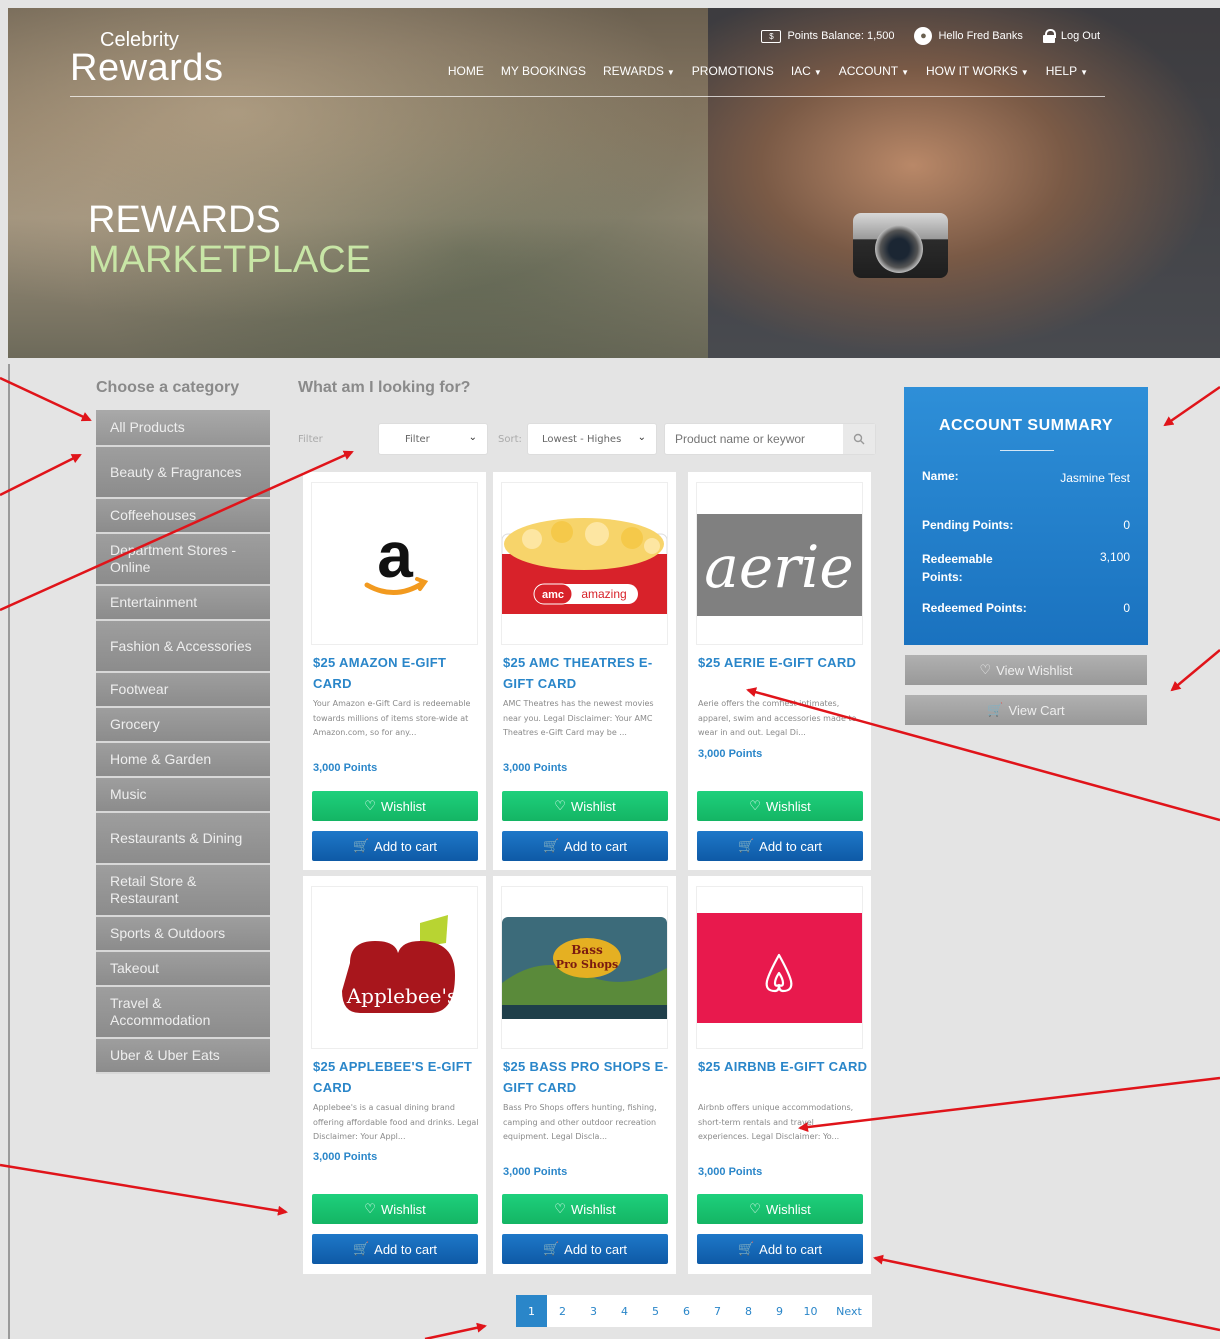 Image resolution: width=1220 pixels, height=1339 pixels. What do you see at coordinates (1025, 425) in the screenshot?
I see `account-summary-heading: ACCOUNT SUMMARY` at bounding box center [1025, 425].